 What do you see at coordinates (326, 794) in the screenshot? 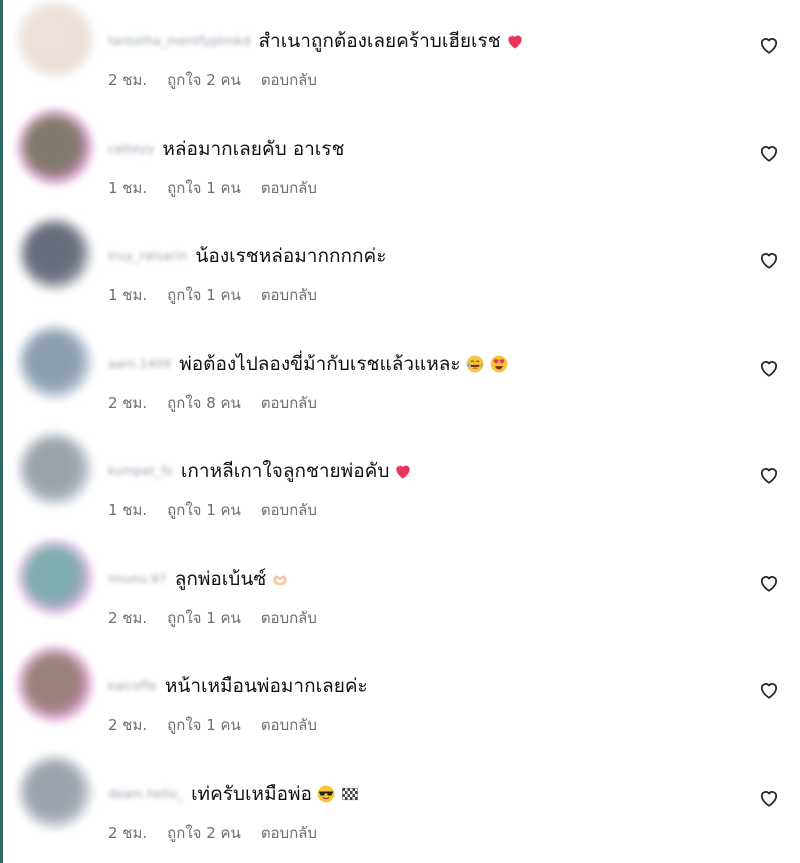
I see `sunglasses-face-icon` at bounding box center [326, 794].